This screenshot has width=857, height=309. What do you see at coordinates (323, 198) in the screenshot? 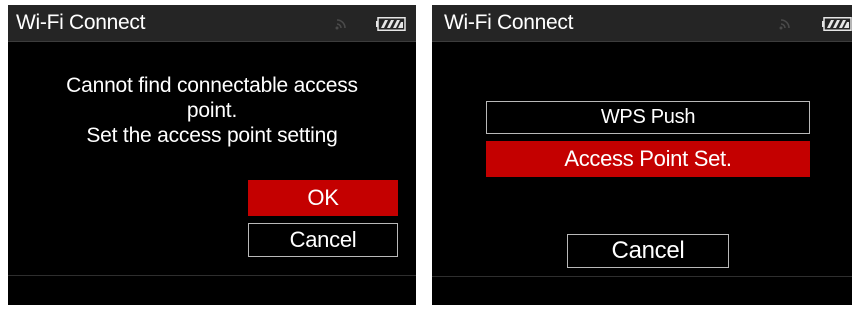
I see `ok-button: OK` at bounding box center [323, 198].